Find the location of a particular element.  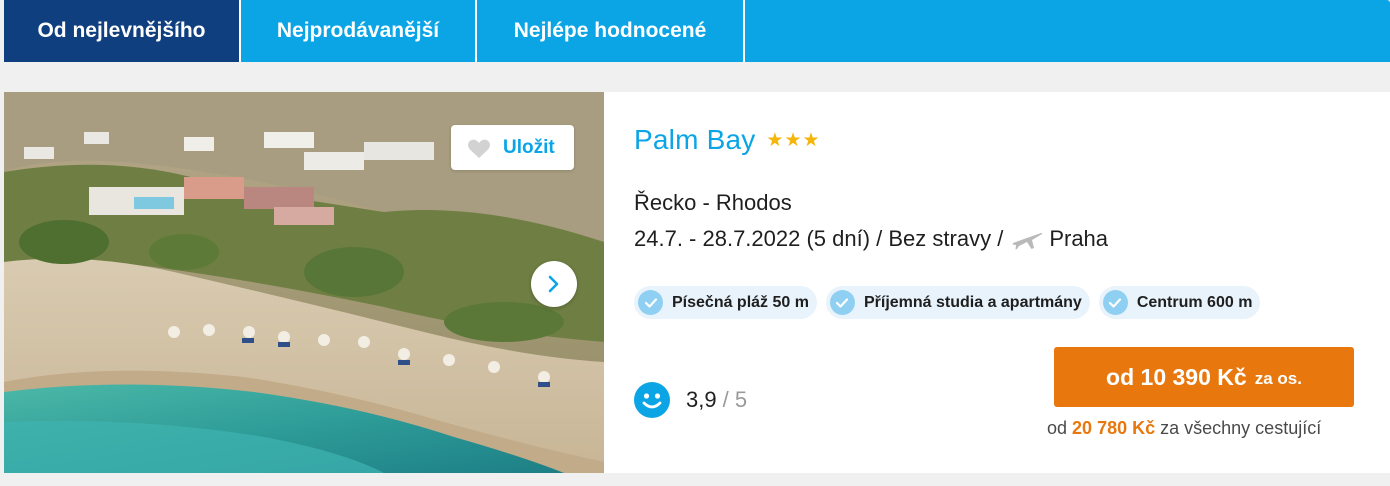

heart-icon is located at coordinates (479, 148).